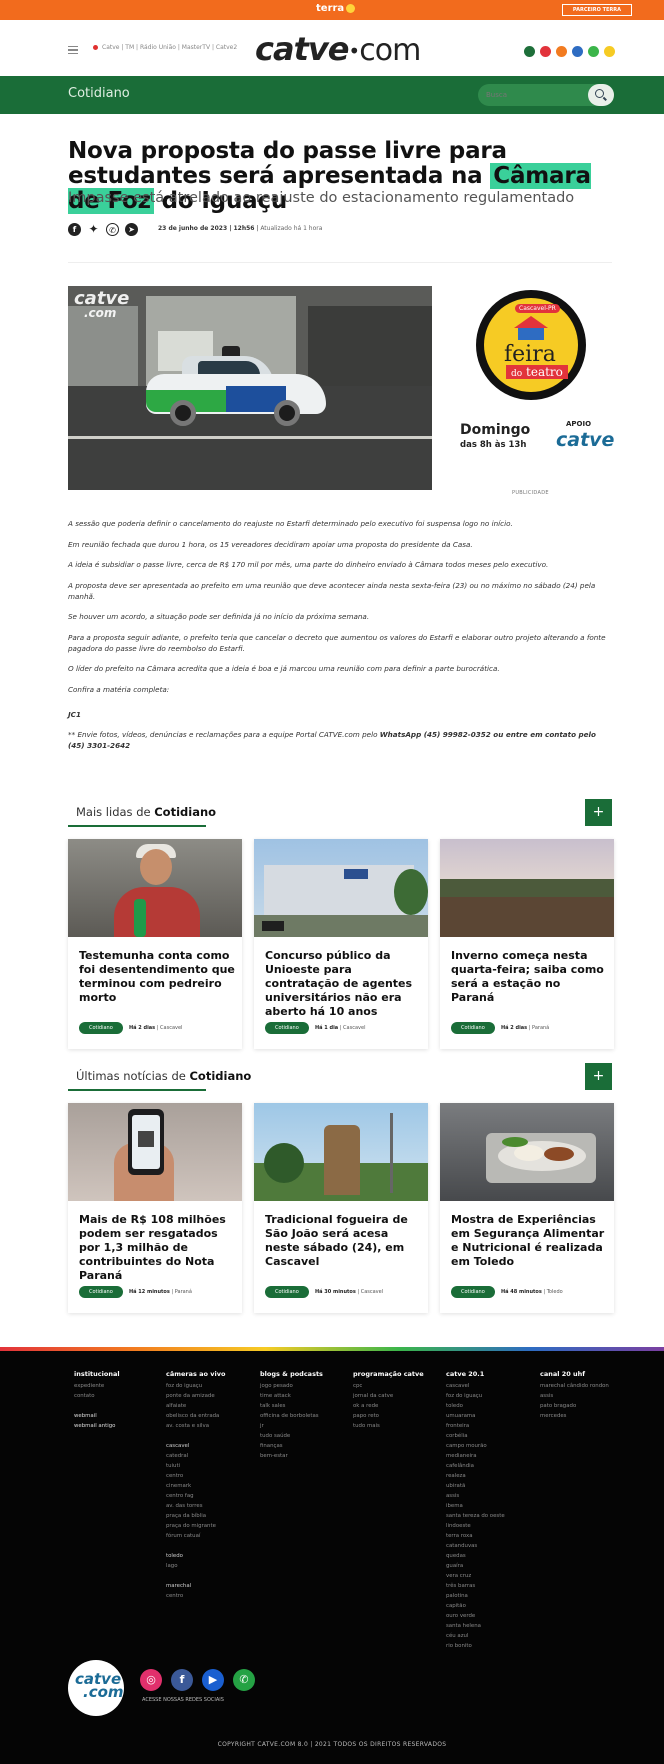 The width and height of the screenshot is (664, 1764). Describe the element at coordinates (211, 1456) in the screenshot. I see `footer-link: catedral` at that location.